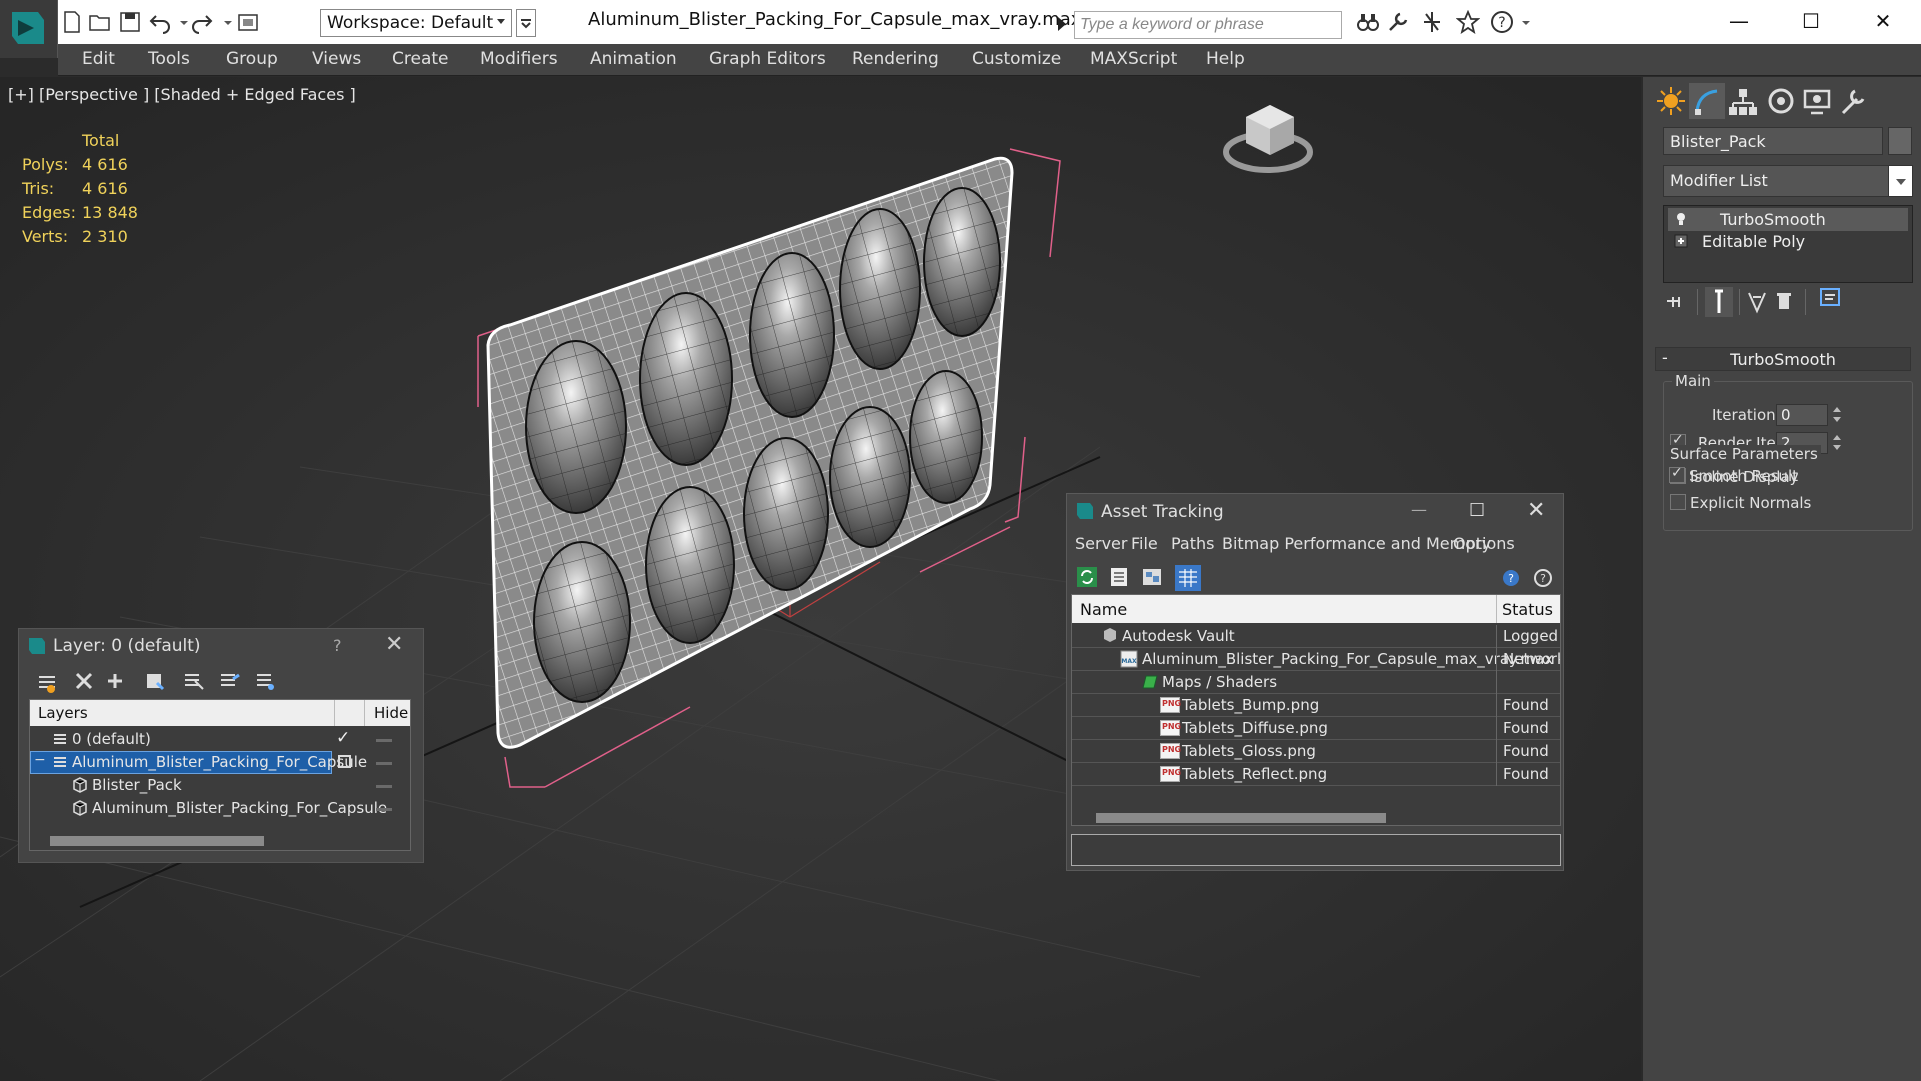 The width and height of the screenshot is (1921, 1081). Describe the element at coordinates (1671, 101) in the screenshot. I see `create-tab-icon` at that location.